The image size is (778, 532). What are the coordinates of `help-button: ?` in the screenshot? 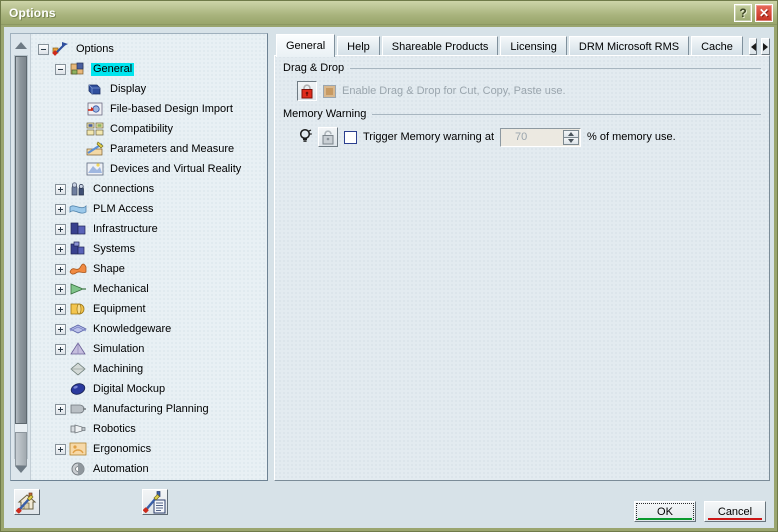 It's located at (743, 13).